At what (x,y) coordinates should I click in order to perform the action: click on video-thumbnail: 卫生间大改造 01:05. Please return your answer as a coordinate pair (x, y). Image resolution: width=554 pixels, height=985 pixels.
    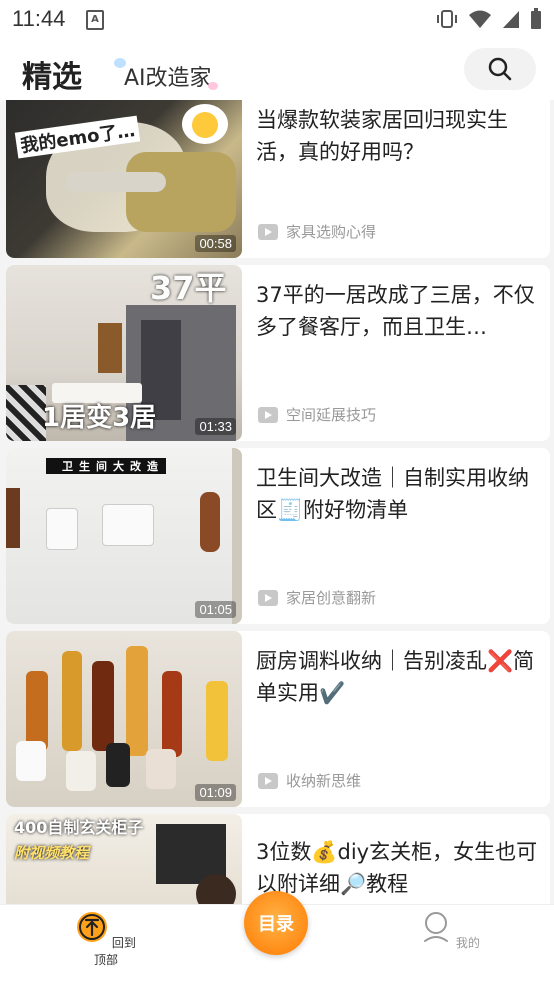
    Looking at the image, I should click on (124, 536).